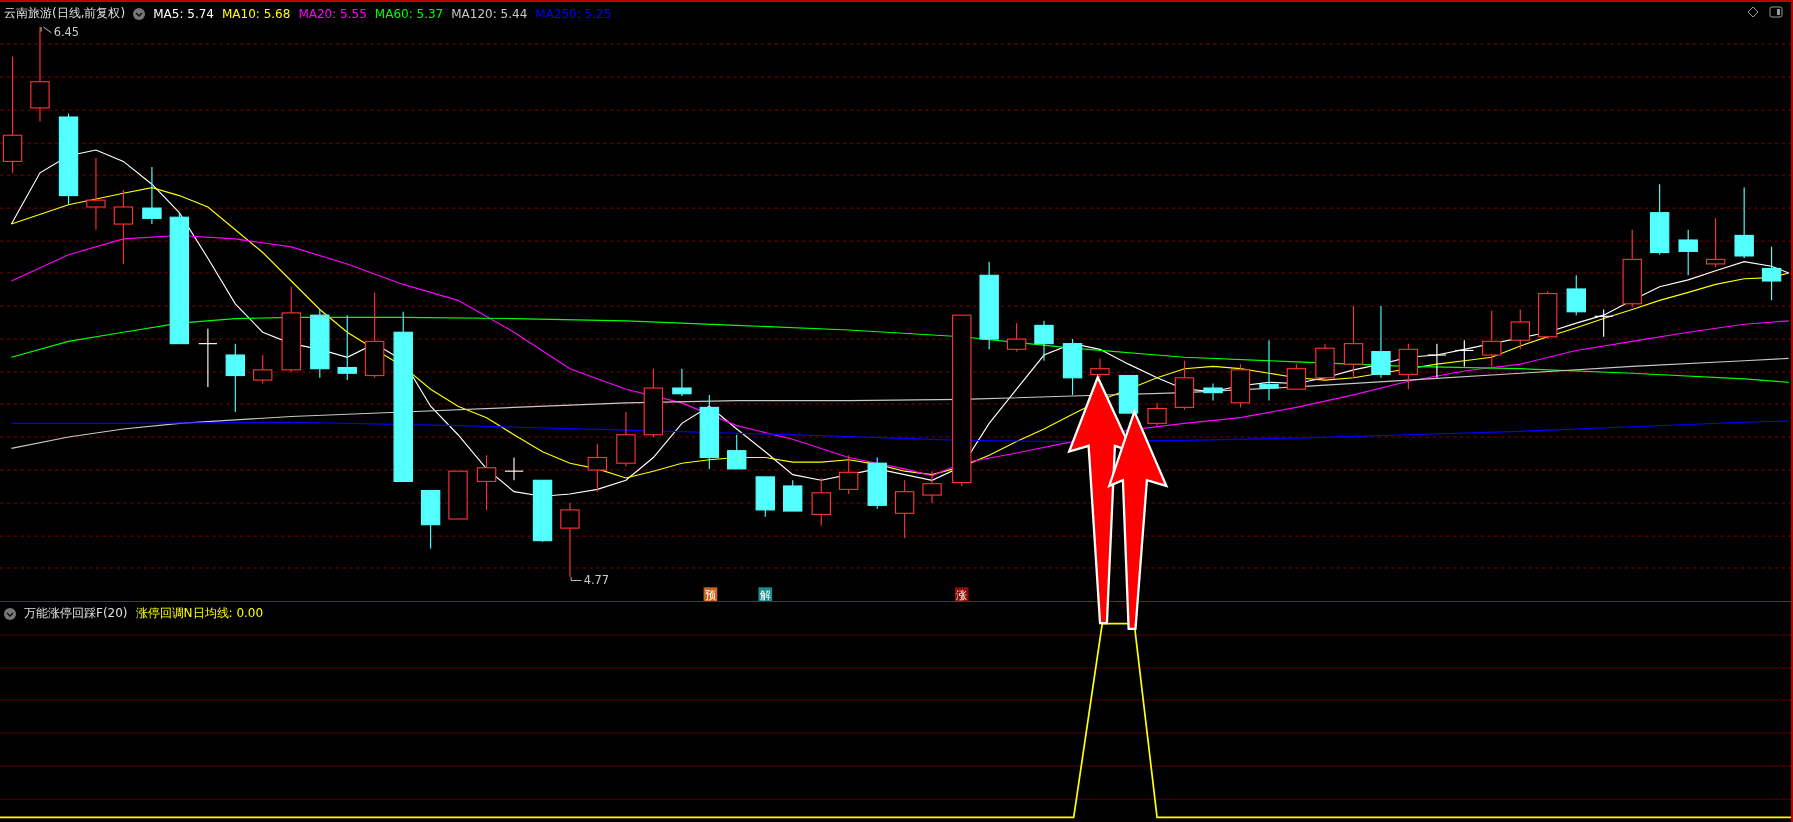 This screenshot has width=1793, height=822. What do you see at coordinates (1753, 12) in the screenshot?
I see `diamond-icon` at bounding box center [1753, 12].